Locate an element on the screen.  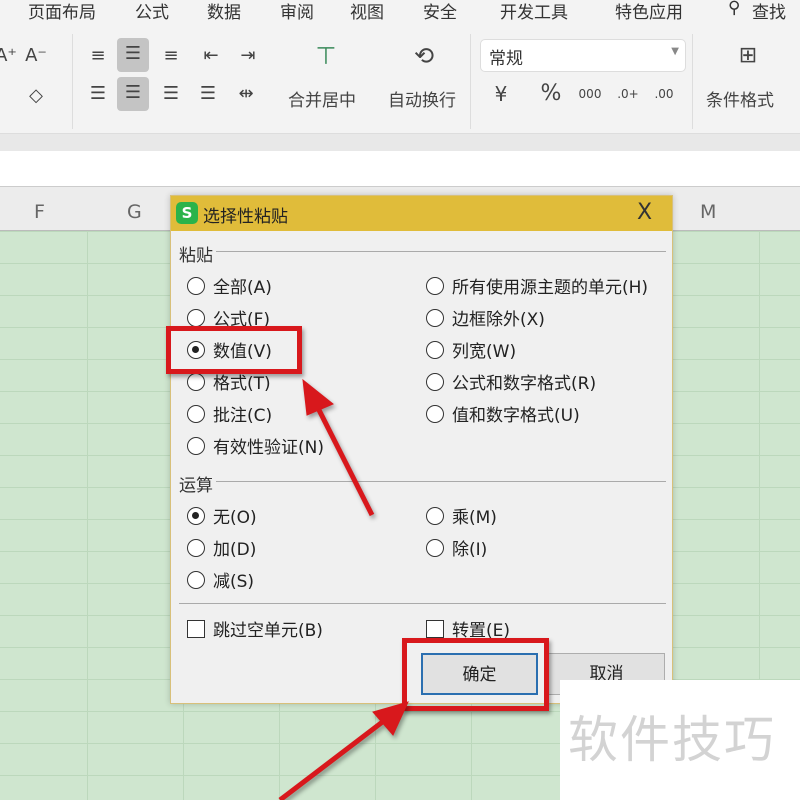
radio-op-divide: 除(I) is located at coordinates (456, 547).